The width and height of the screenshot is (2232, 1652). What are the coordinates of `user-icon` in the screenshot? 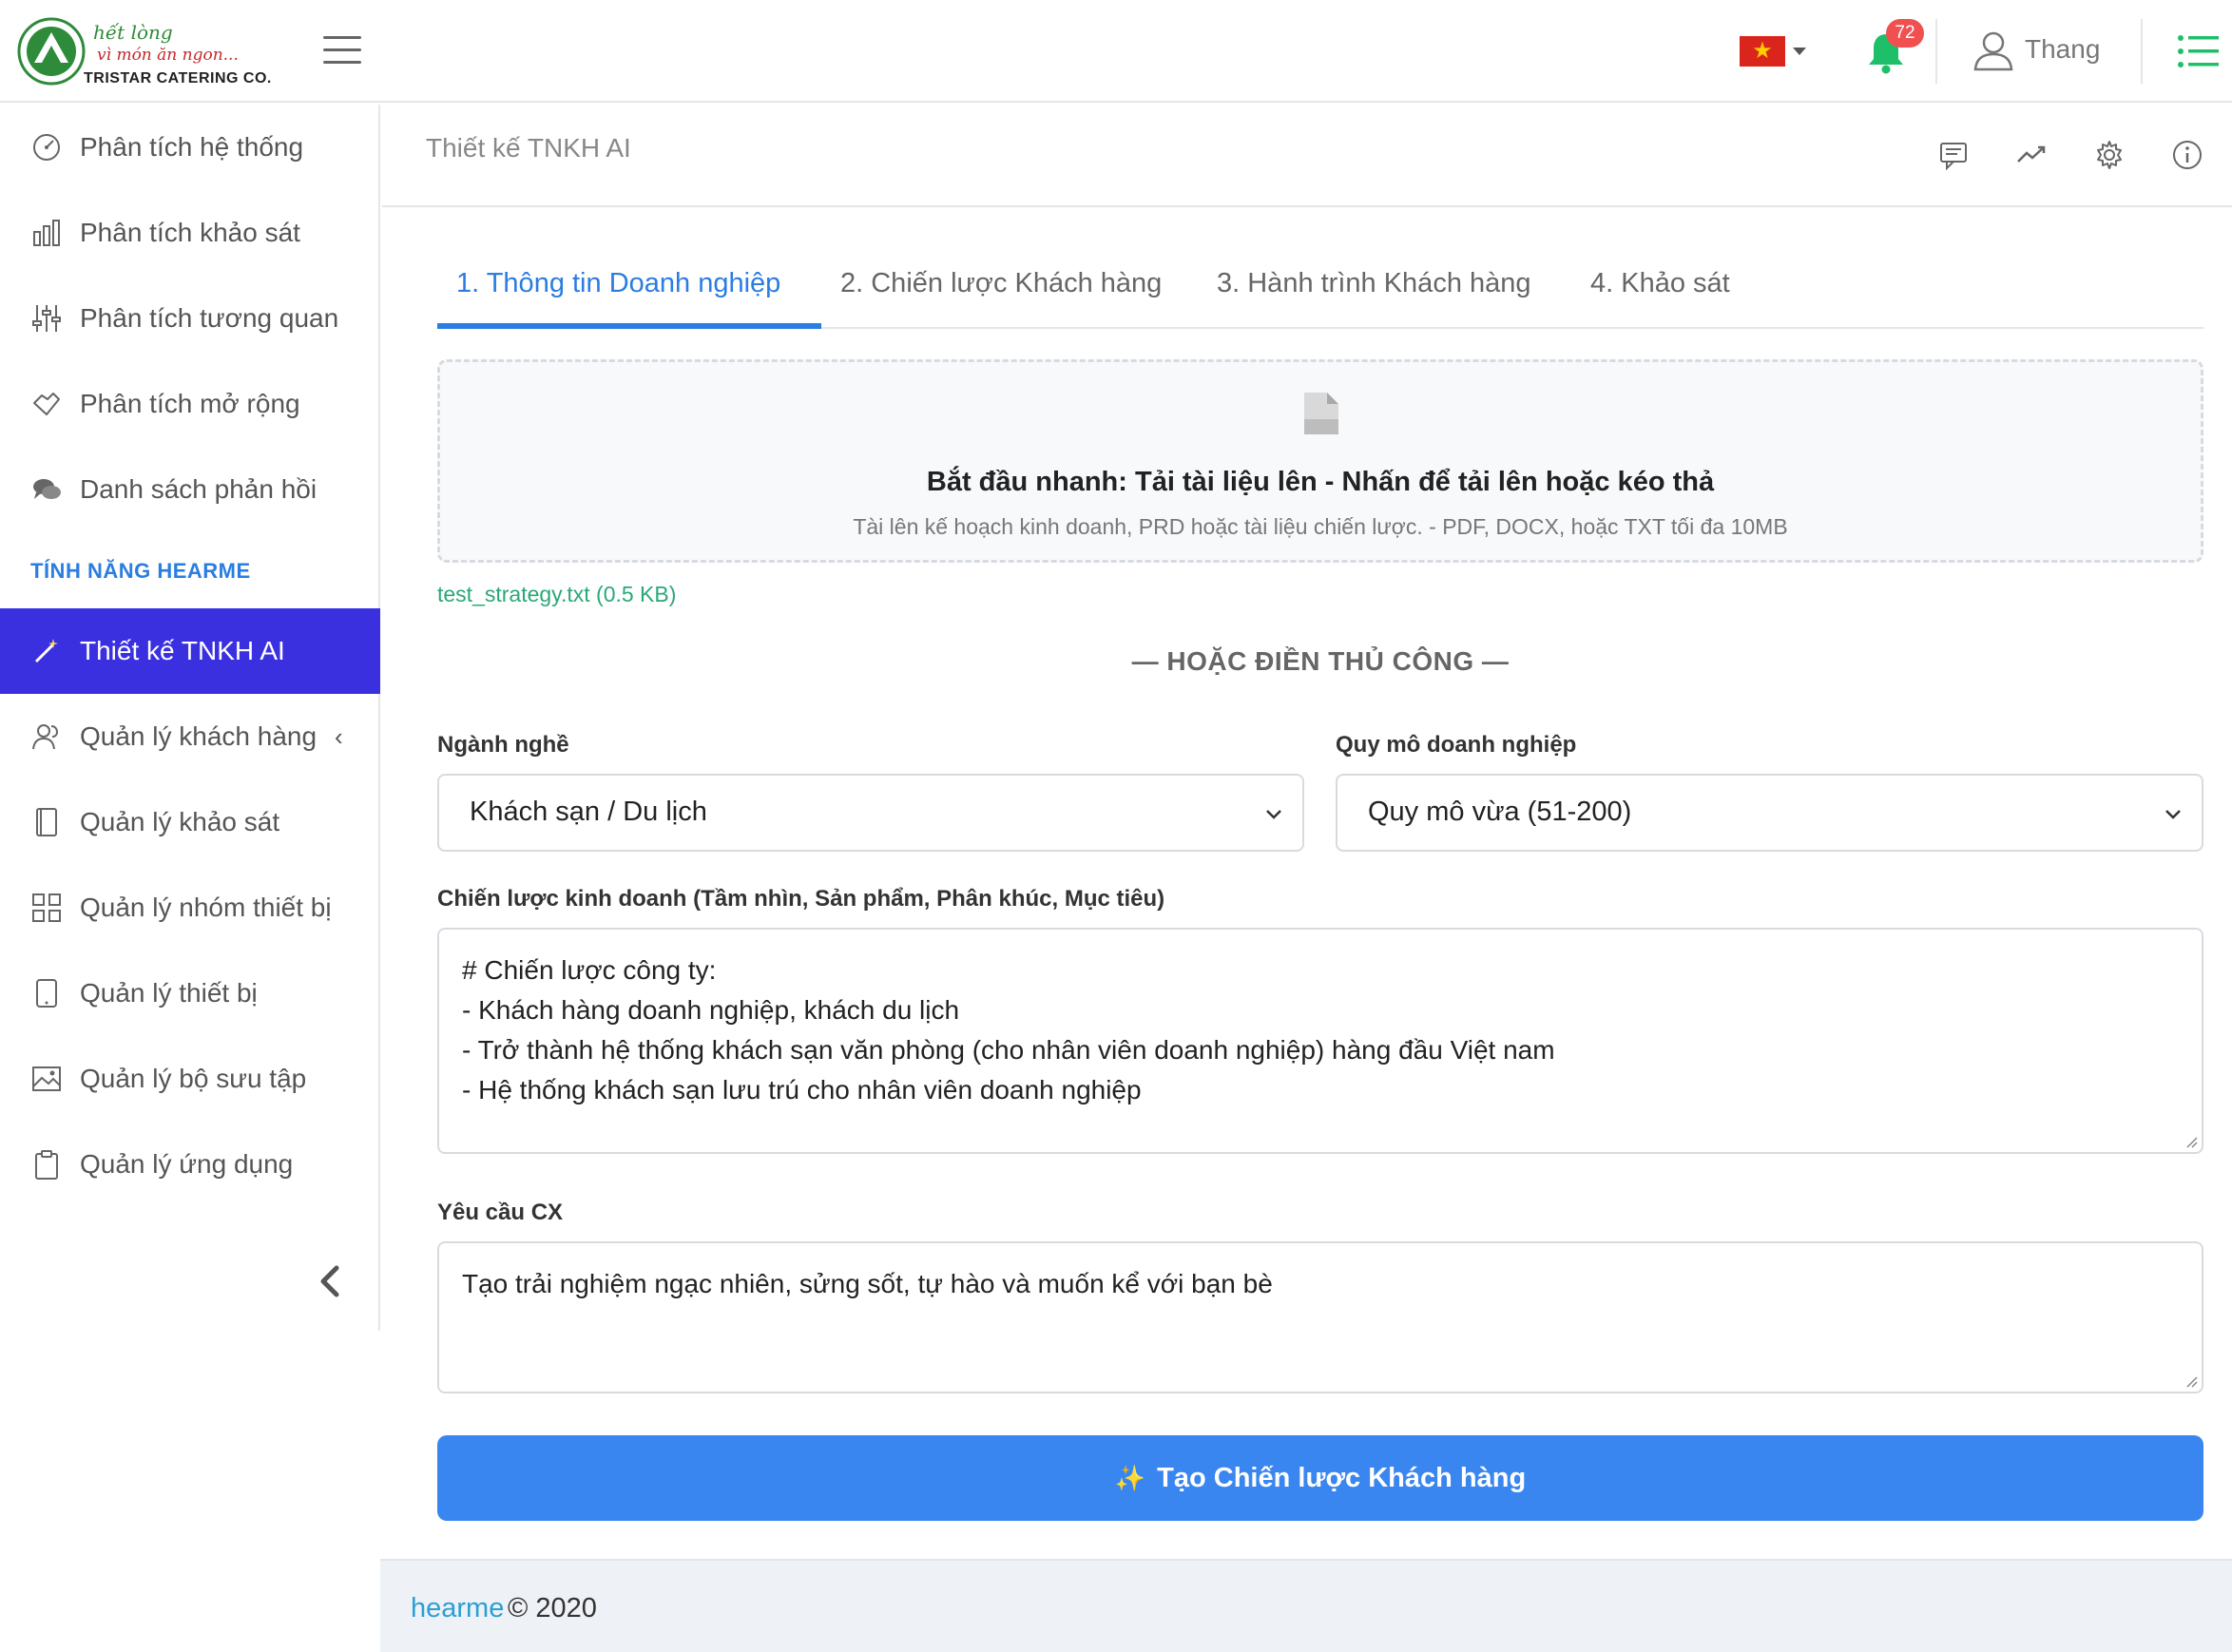 It's located at (1993, 50).